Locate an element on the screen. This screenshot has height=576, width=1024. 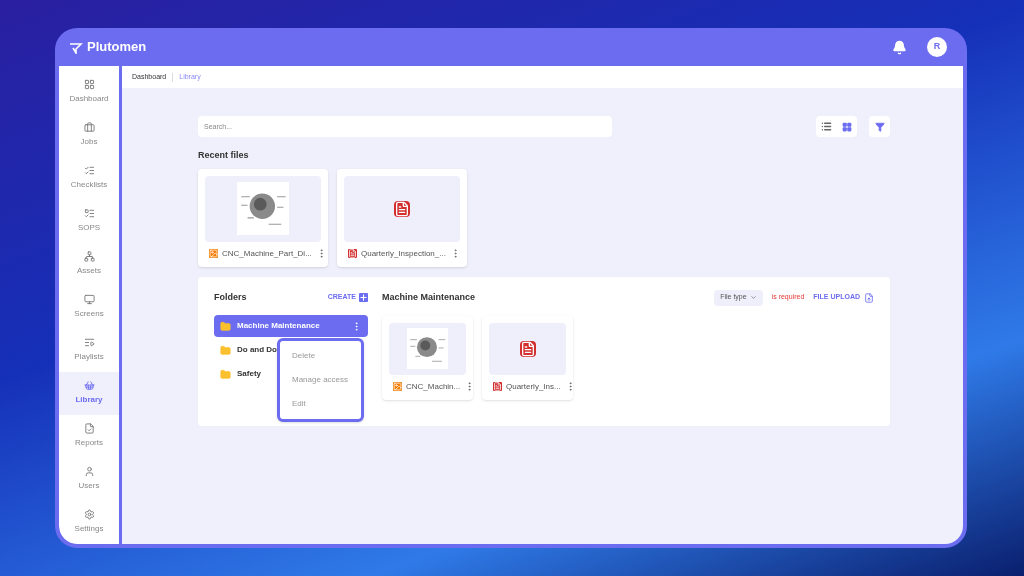
folders-heading: Folders is located at coordinates (230, 297).